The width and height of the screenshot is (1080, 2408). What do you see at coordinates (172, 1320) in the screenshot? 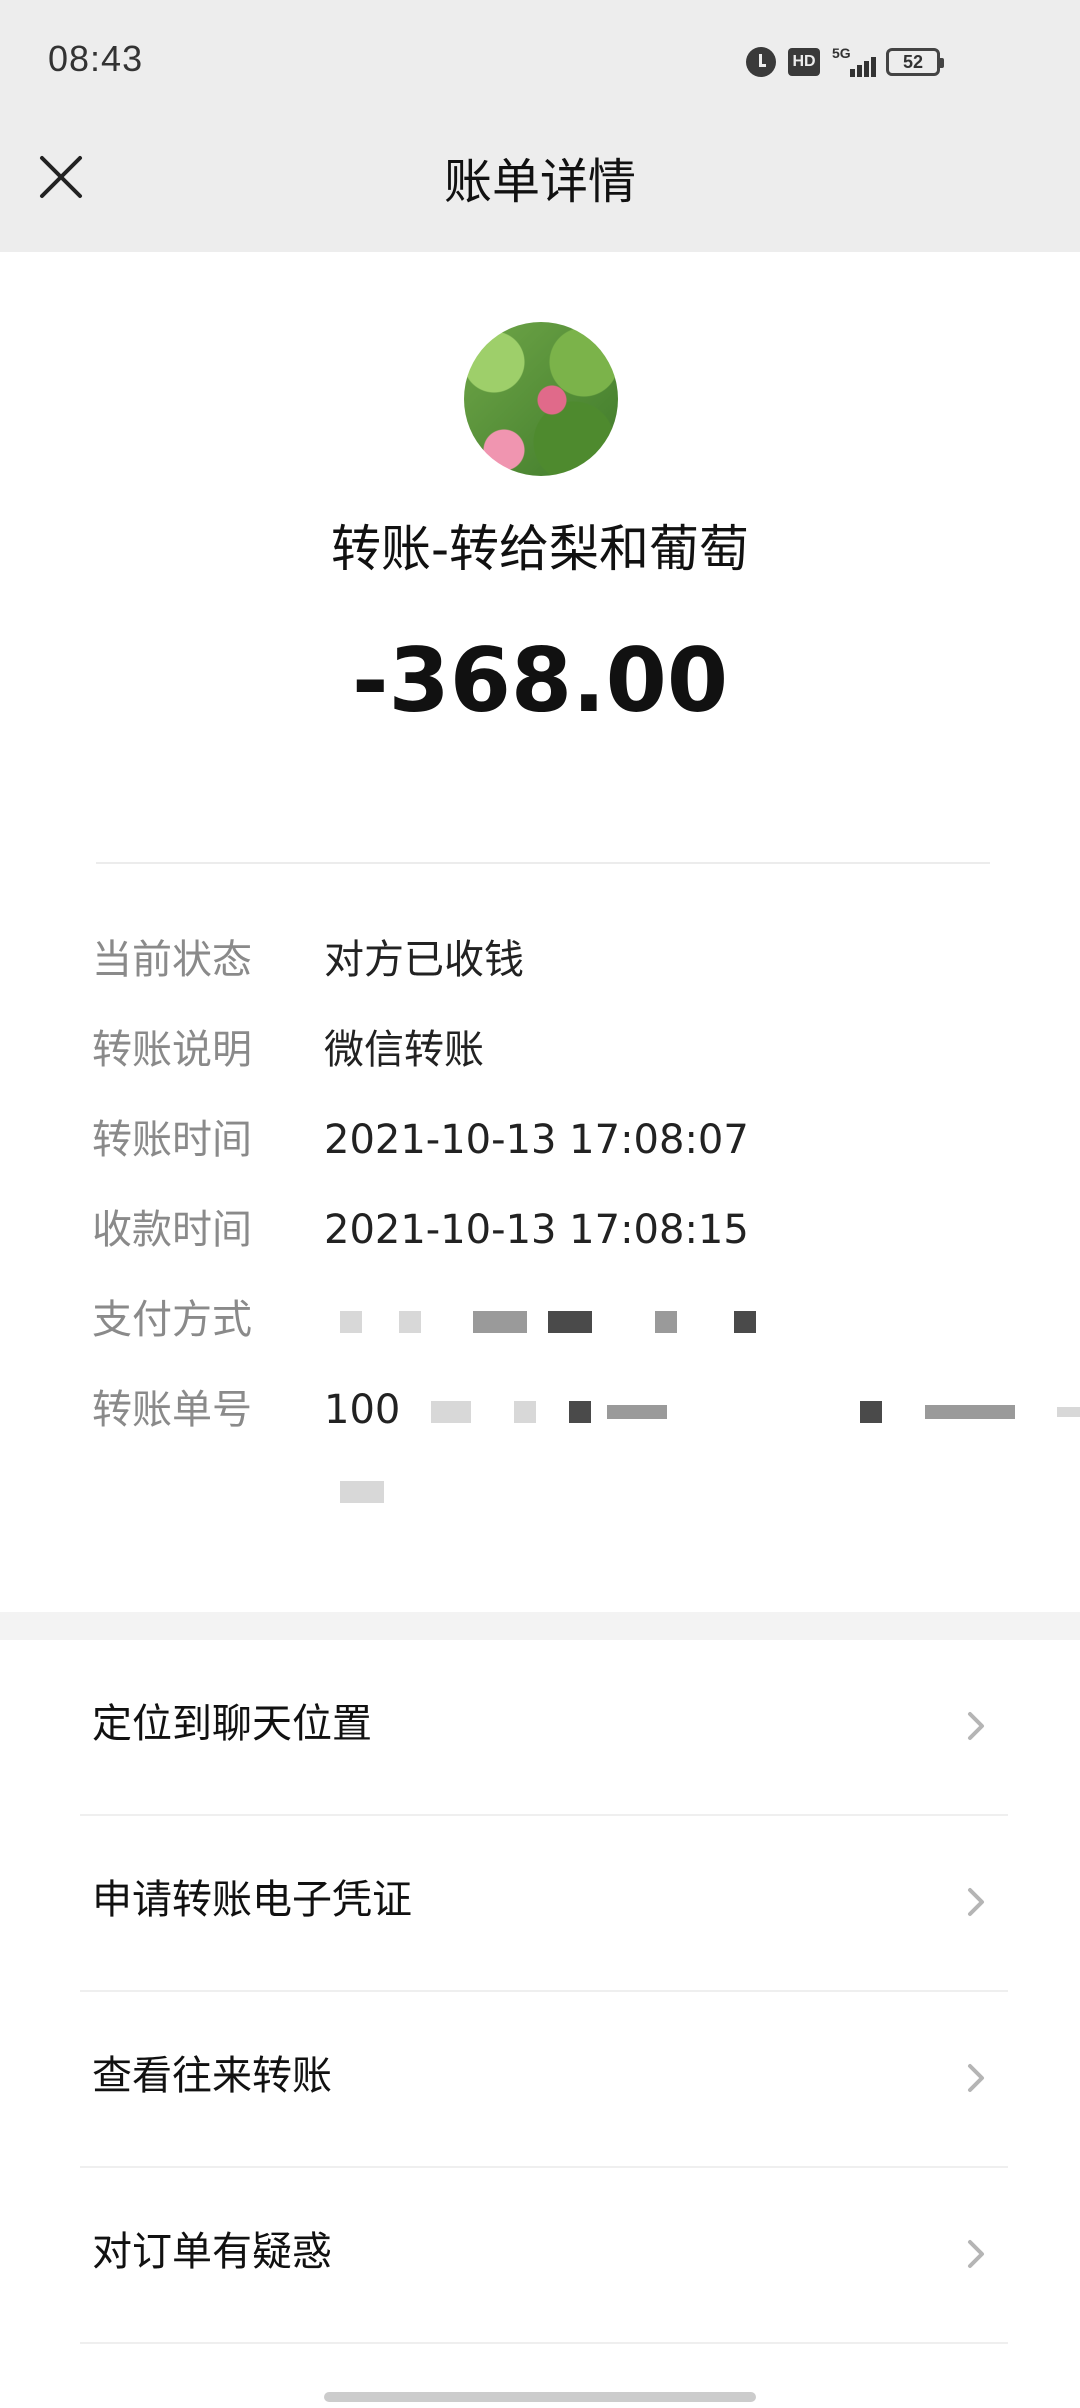
I see `detail-label: 支付方式` at bounding box center [172, 1320].